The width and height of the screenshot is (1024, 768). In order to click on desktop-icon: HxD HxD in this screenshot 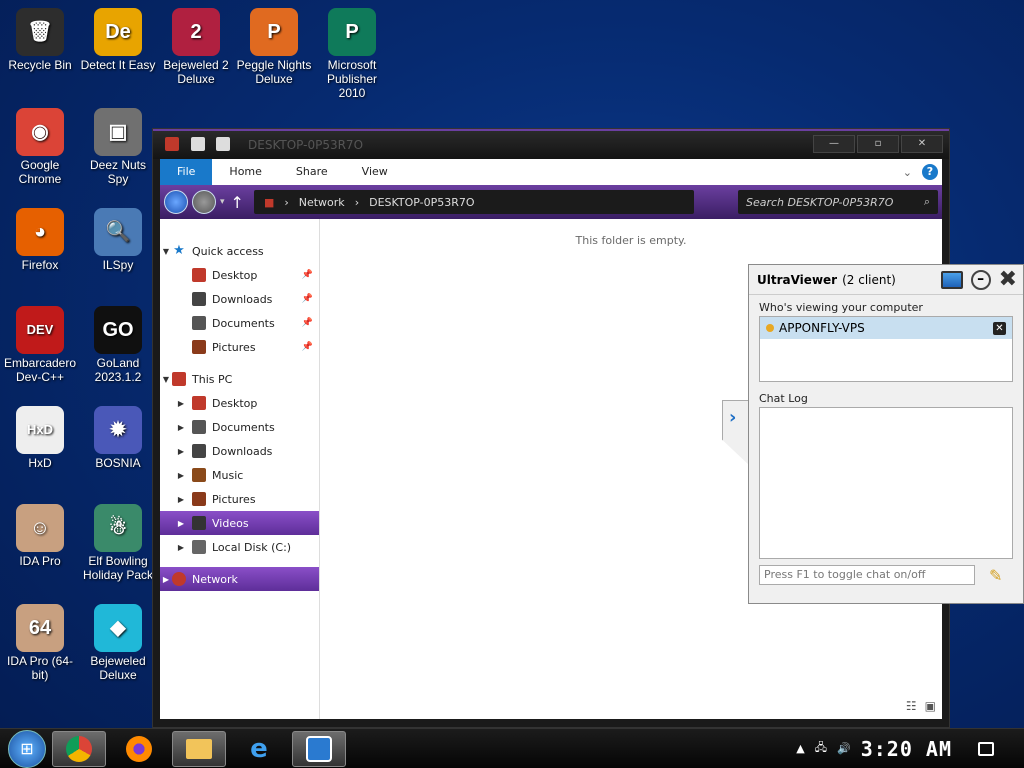, I will do `click(40, 438)`.